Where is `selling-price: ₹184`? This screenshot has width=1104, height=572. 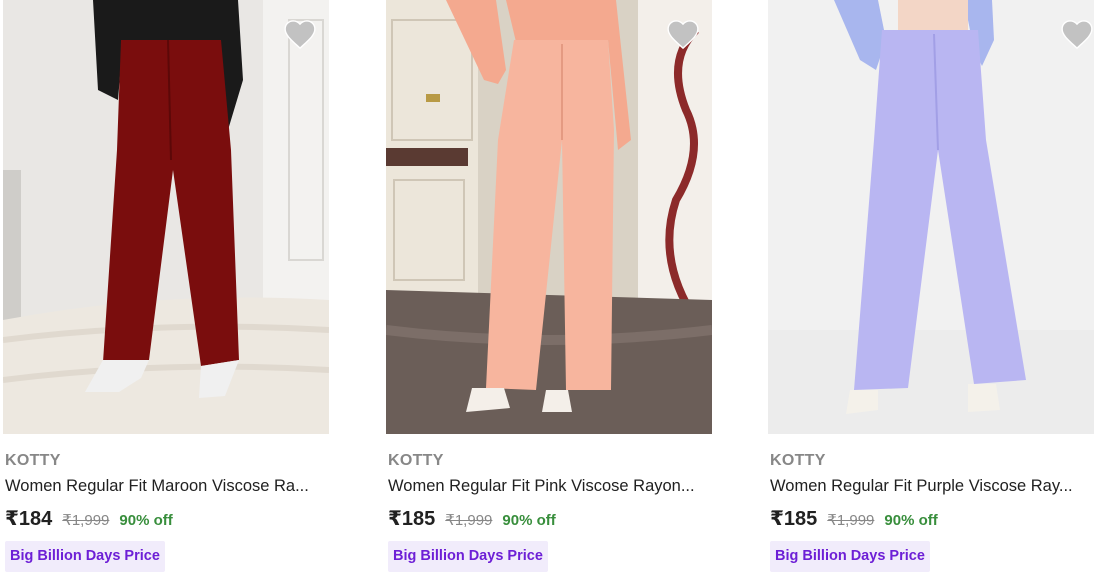
selling-price: ₹184 is located at coordinates (29, 519).